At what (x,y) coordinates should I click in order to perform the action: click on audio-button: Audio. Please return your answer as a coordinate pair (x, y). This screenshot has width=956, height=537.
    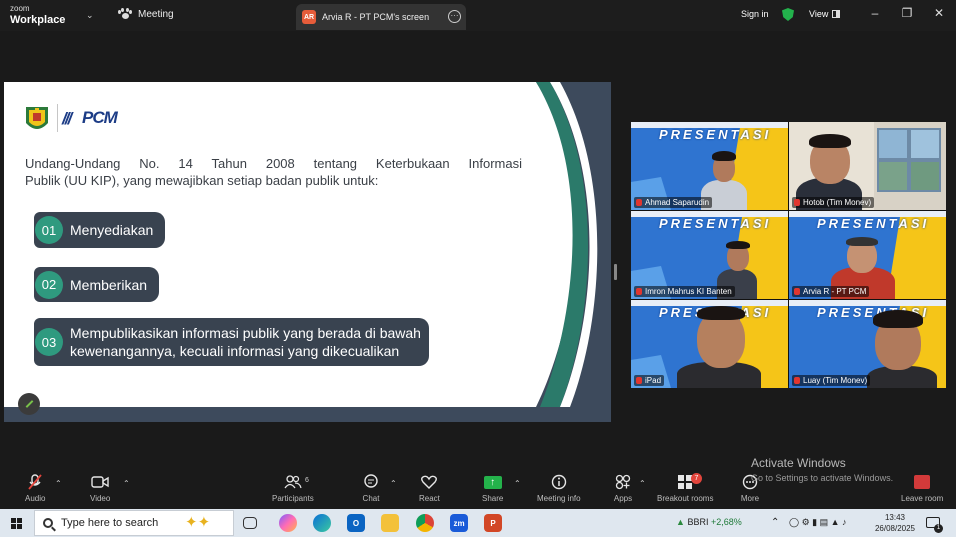
    Looking at the image, I should click on (35, 488).